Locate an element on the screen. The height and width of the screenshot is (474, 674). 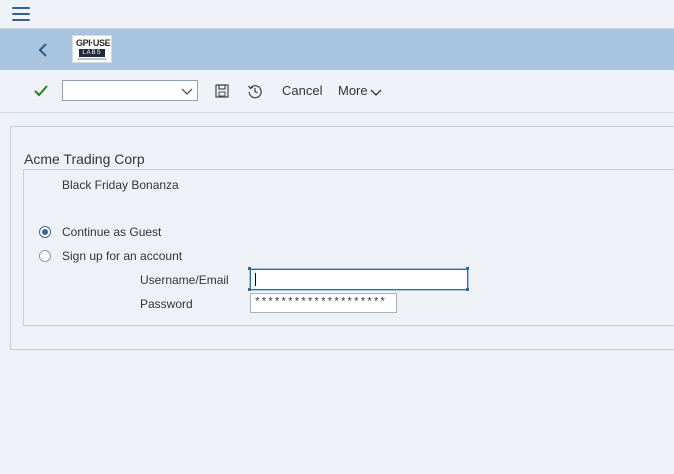
company-title: Acme Trading Corp is located at coordinates (84, 159).